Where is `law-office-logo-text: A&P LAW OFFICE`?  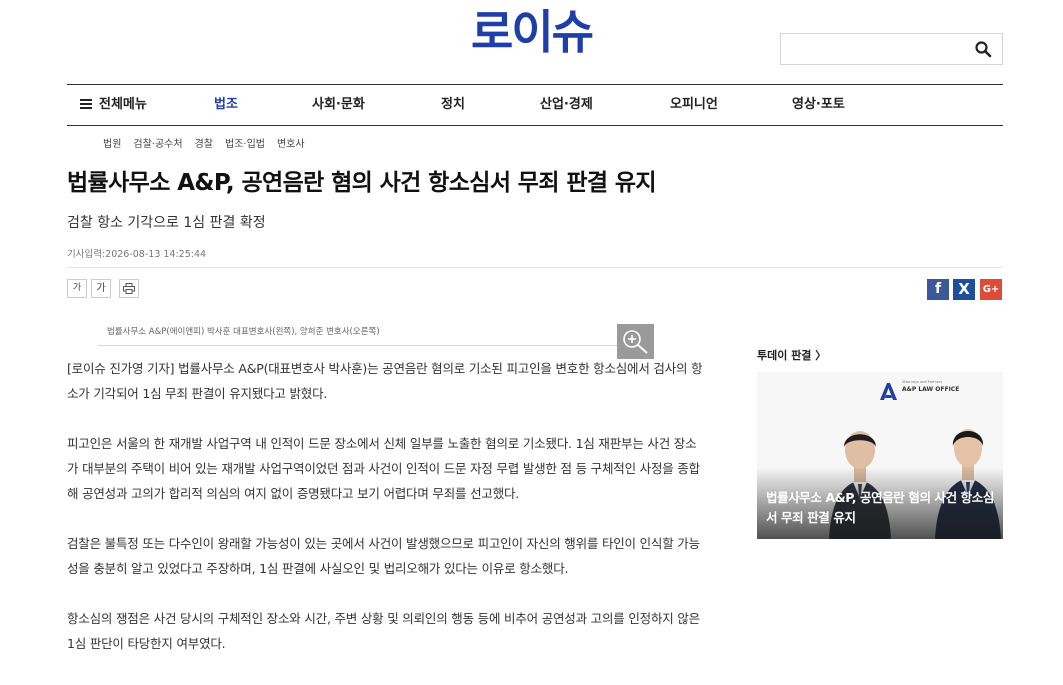
law-office-logo-text: A&P LAW OFFICE is located at coordinates (931, 389).